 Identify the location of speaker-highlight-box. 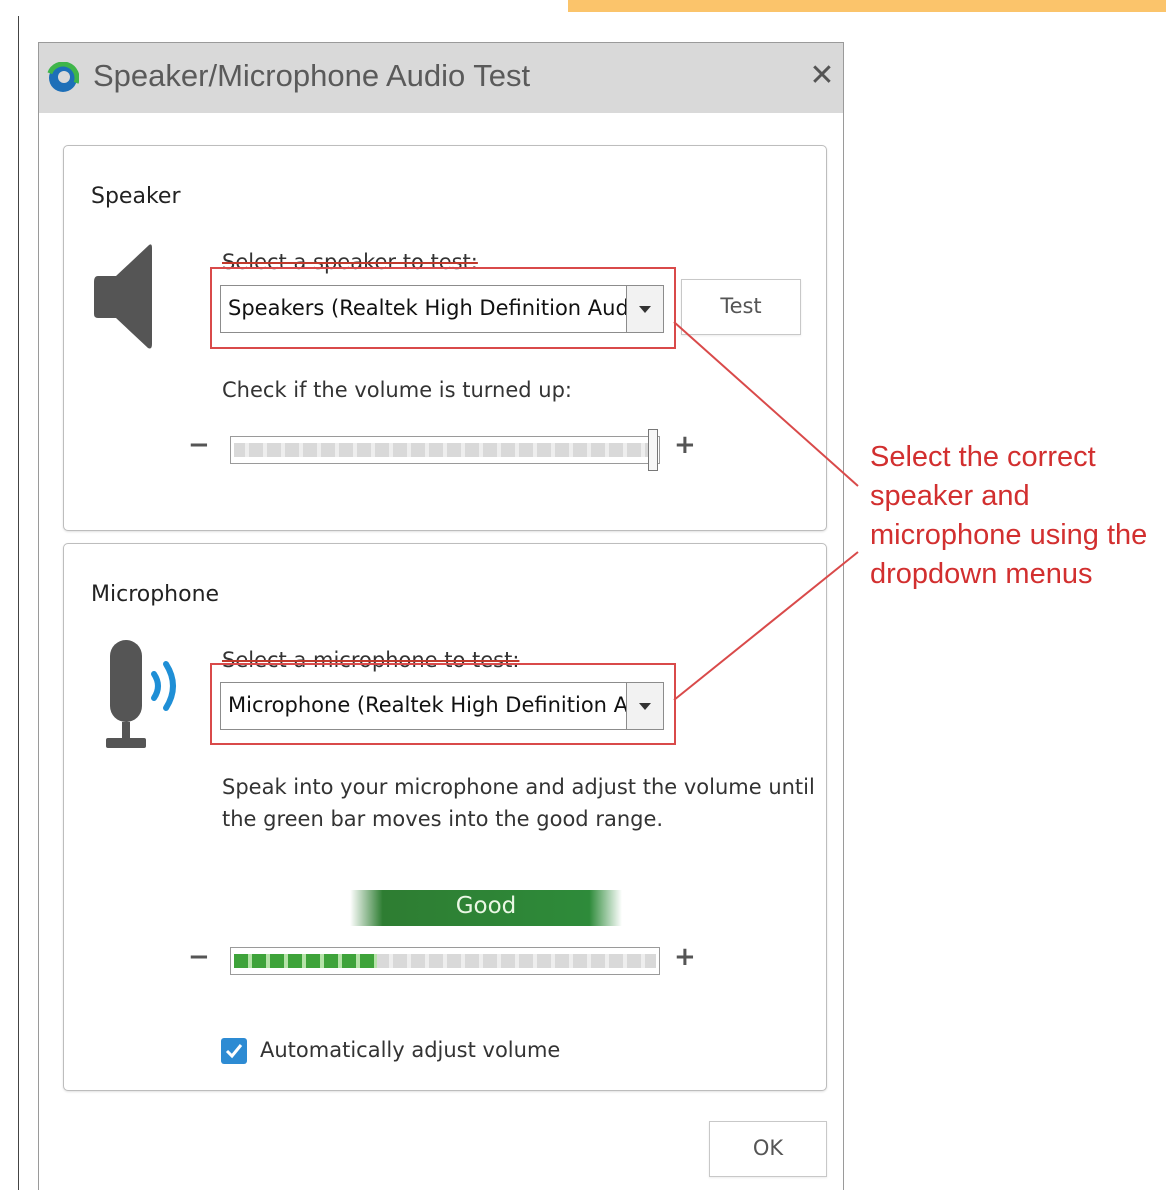
(443, 308).